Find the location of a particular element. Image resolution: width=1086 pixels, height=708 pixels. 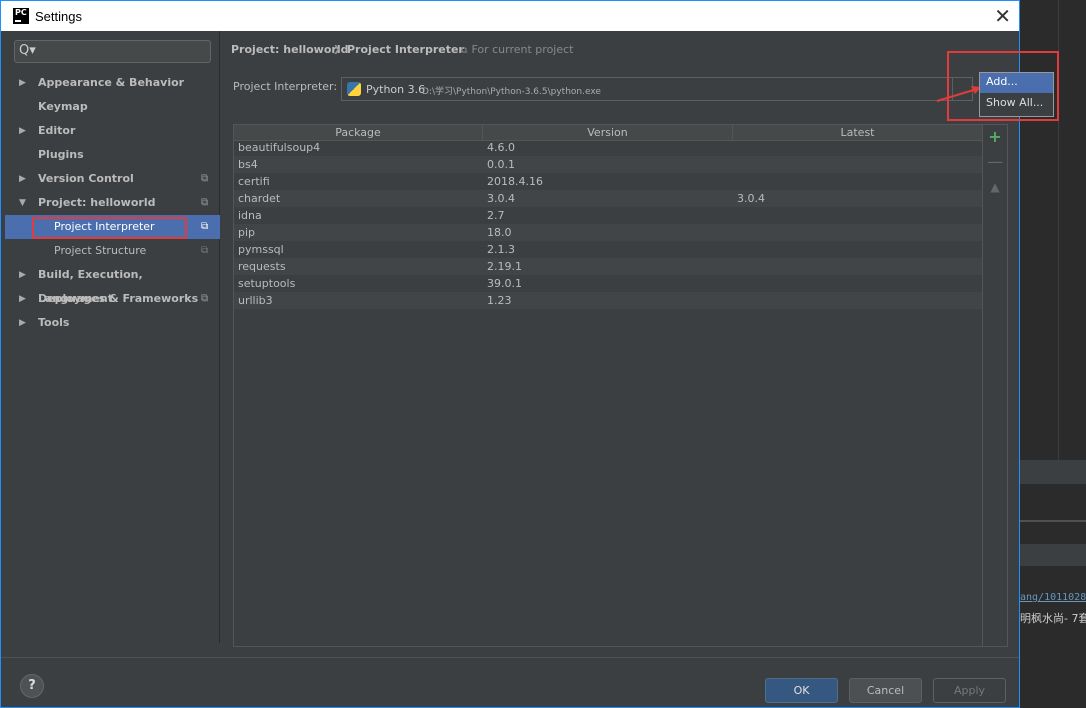

table-row: setuptools 39.0.1 is located at coordinates (608, 283).